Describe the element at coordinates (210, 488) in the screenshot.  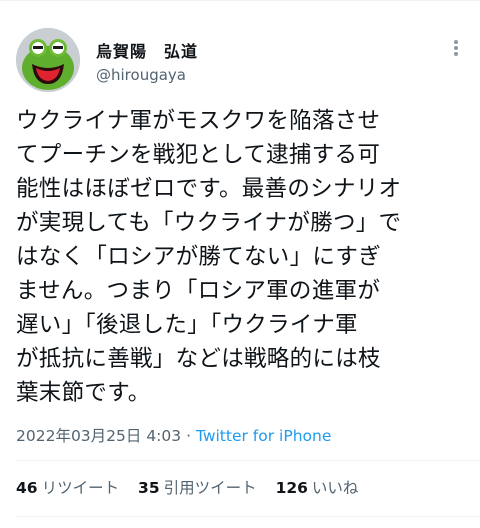
I see `quotes-label: 引用ツイート` at that location.